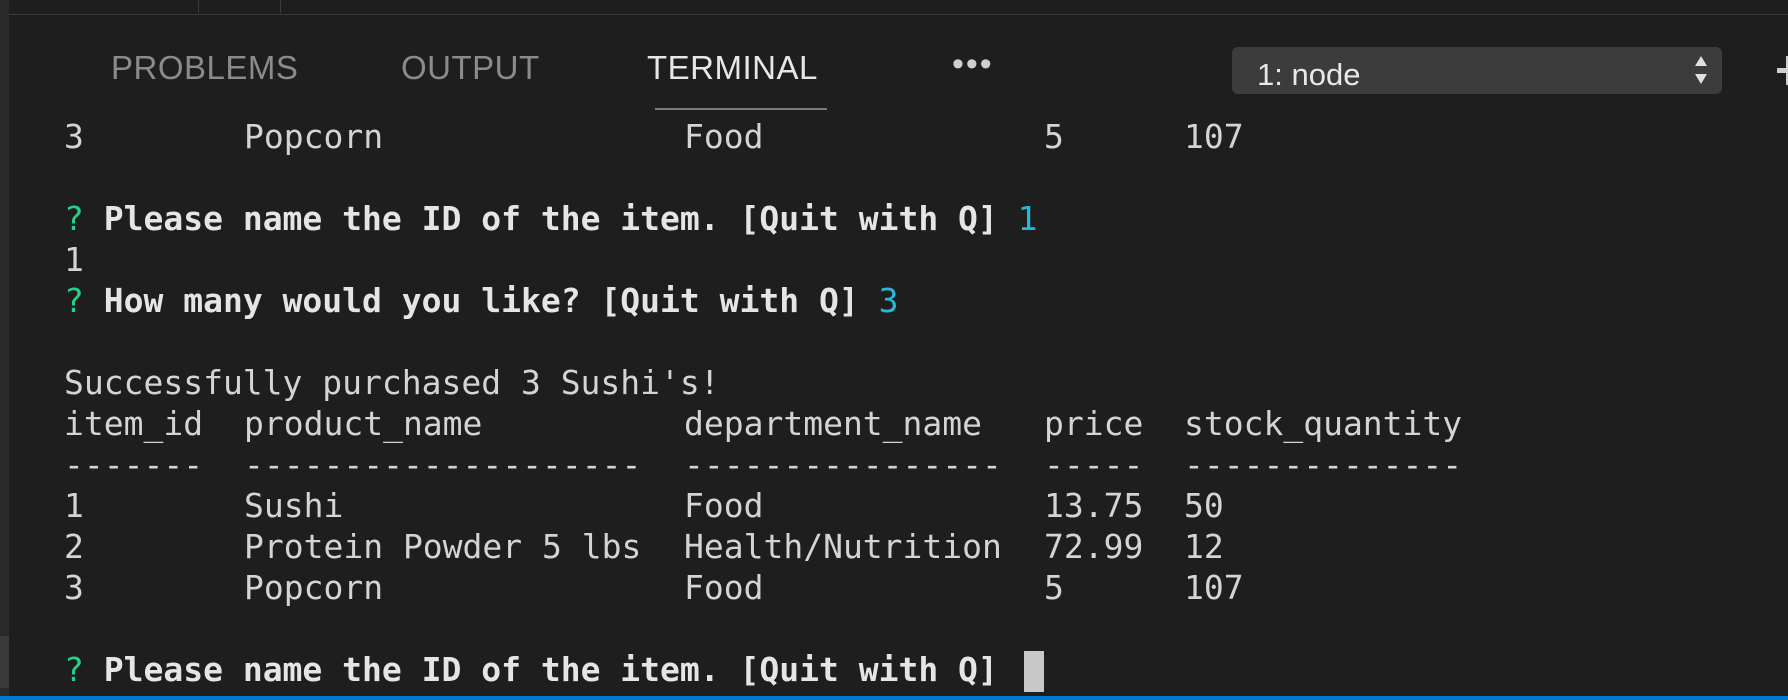 The height and width of the screenshot is (700, 1788). What do you see at coordinates (843, 546) in the screenshot?
I see `cell-department: Health/Nutrition` at bounding box center [843, 546].